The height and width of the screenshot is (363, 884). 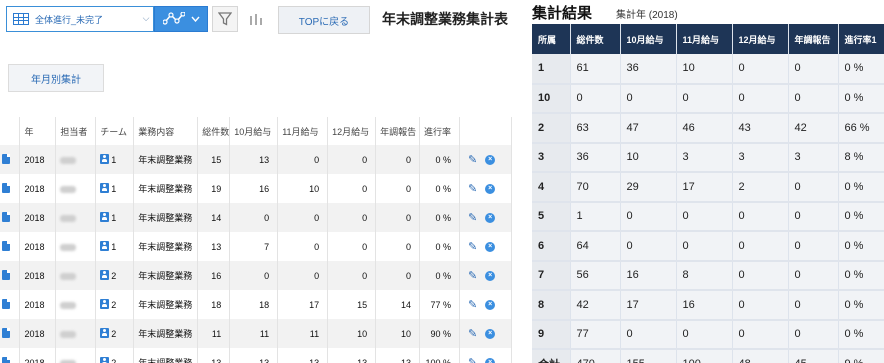 I want to click on chevron-down-icon: ⌵, so click(x=146, y=19).